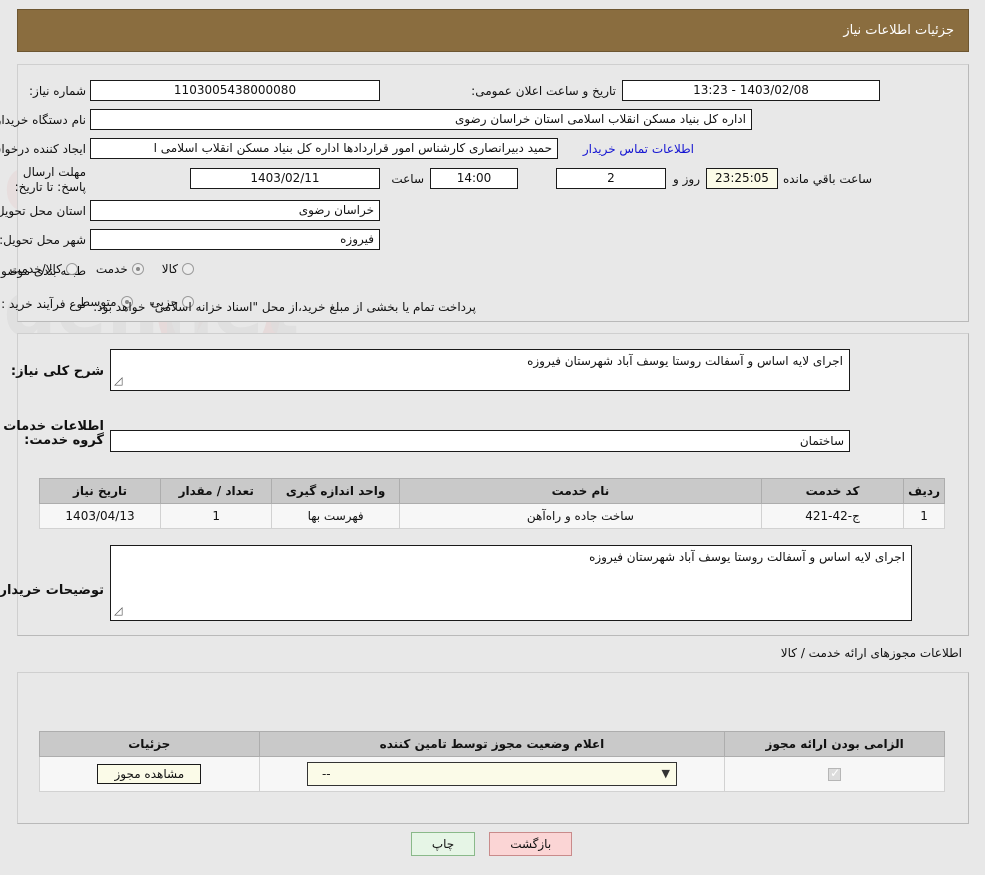 This screenshot has width=985, height=875. I want to click on page-header: جزئیات اطلاعات نیاز, so click(494, 30).